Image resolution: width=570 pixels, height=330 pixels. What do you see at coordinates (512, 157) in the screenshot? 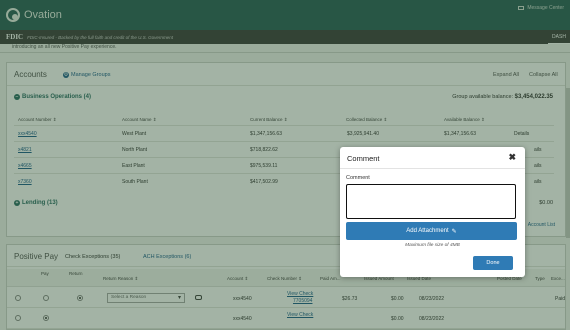
I see `close-icon: ✖` at bounding box center [512, 157].